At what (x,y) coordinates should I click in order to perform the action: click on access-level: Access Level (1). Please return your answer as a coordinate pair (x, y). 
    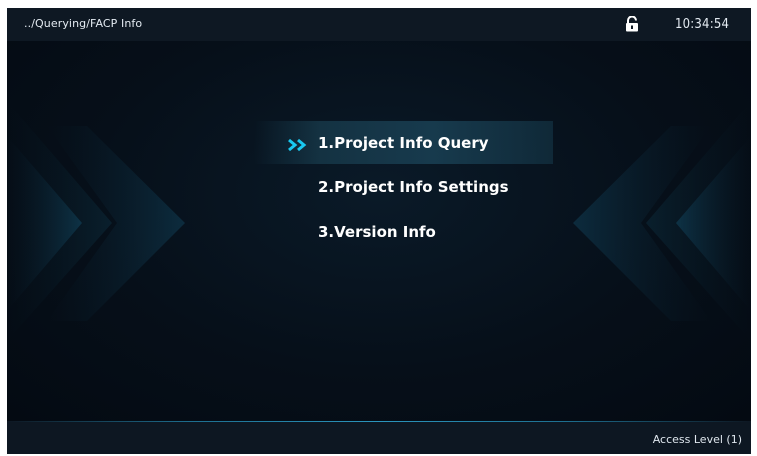
    Looking at the image, I should click on (697, 439).